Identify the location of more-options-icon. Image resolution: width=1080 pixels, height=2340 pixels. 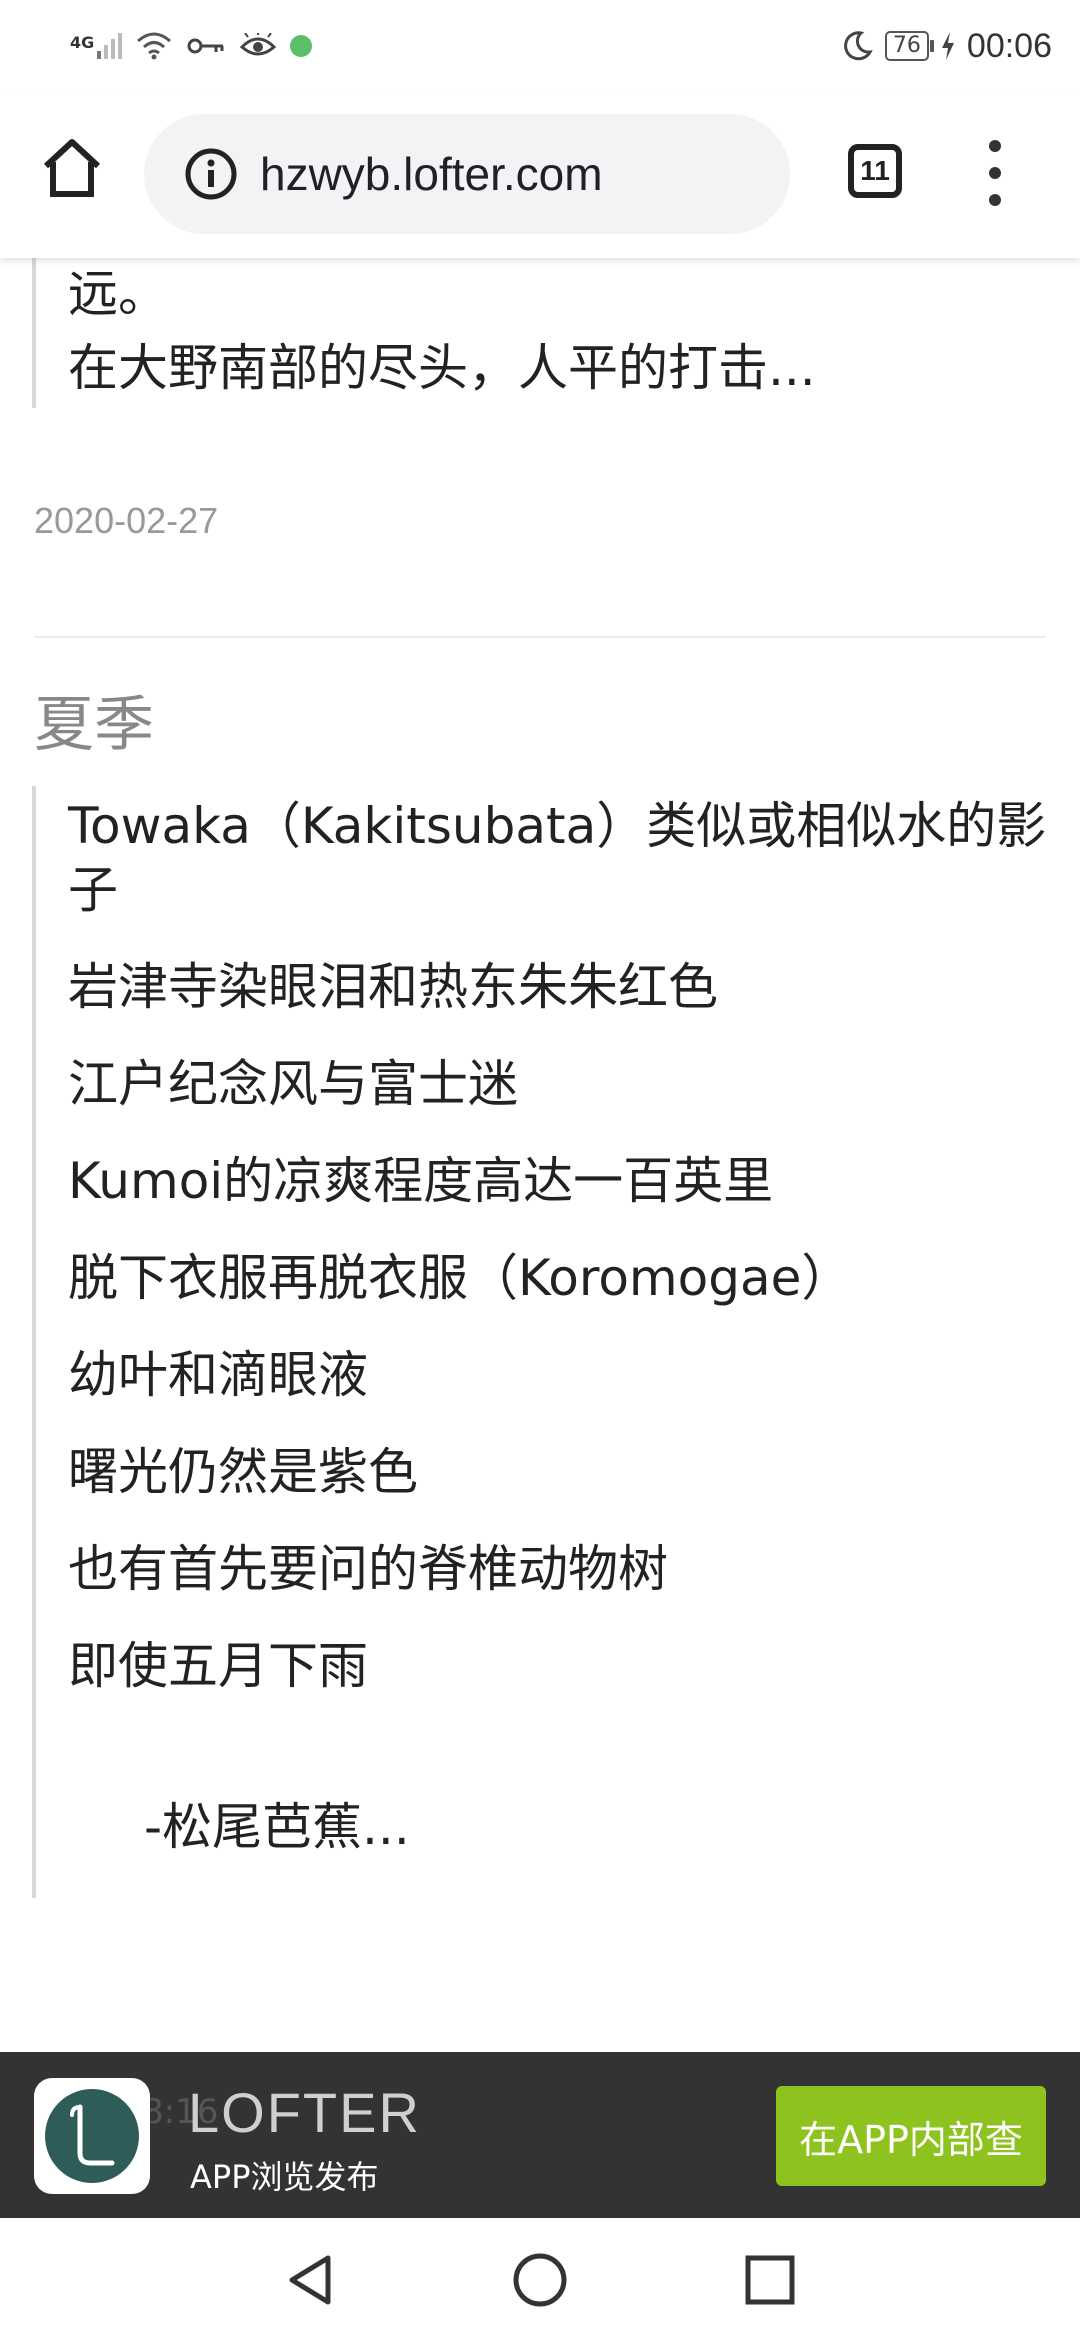
(995, 173).